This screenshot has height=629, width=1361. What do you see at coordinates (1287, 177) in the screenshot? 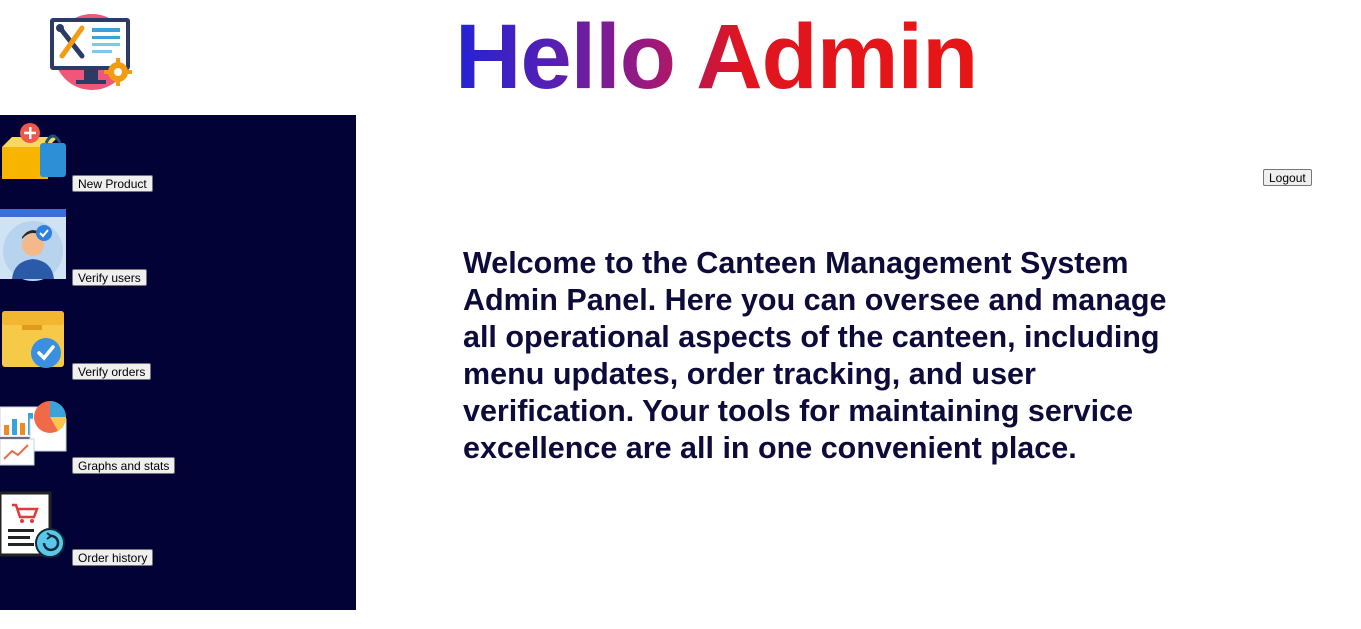
I see `logout-button: Logout` at bounding box center [1287, 177].